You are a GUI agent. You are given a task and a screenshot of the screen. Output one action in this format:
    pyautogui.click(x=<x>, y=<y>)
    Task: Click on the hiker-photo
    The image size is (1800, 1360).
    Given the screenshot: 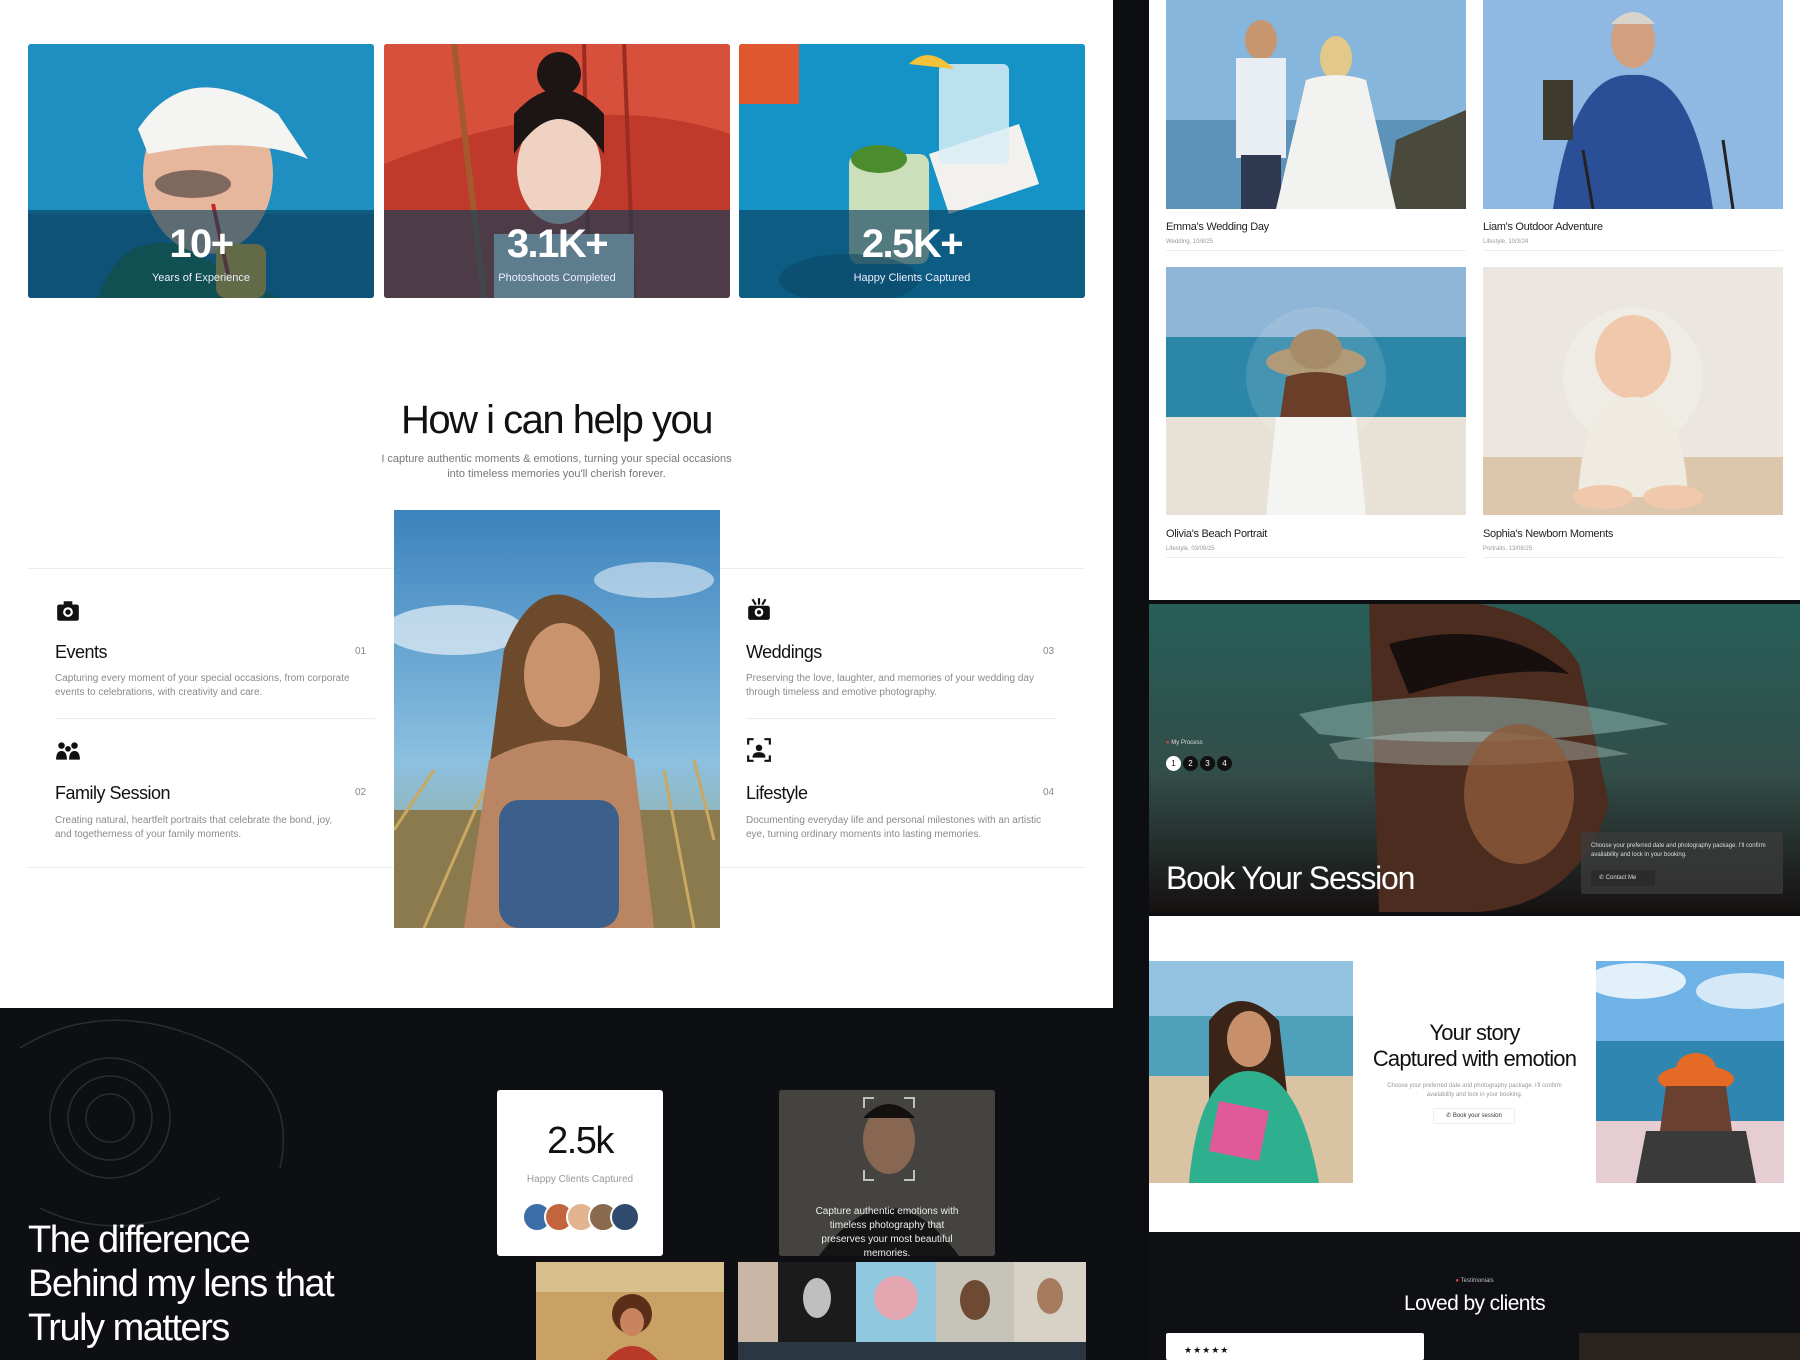 What is the action you would take?
    pyautogui.click(x=1633, y=104)
    